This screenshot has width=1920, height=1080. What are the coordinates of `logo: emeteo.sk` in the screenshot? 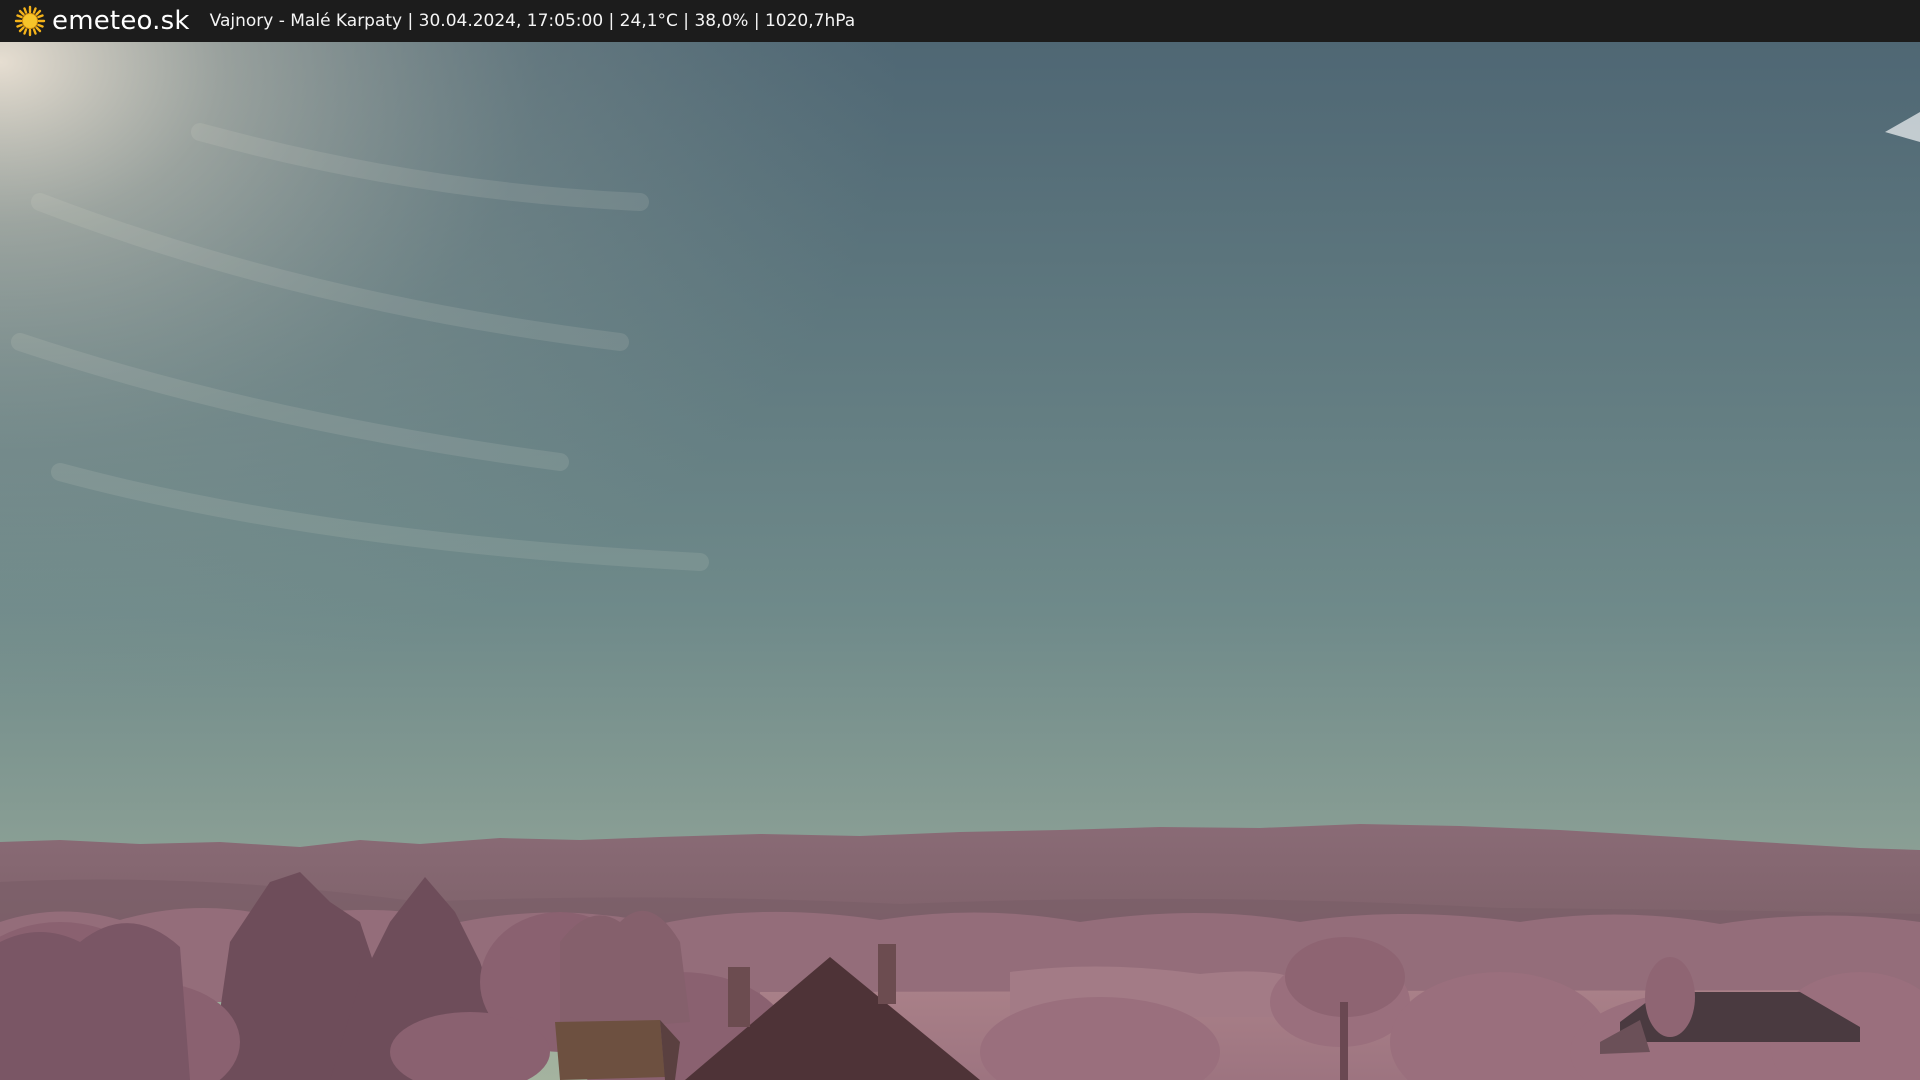 It's located at (102, 21).